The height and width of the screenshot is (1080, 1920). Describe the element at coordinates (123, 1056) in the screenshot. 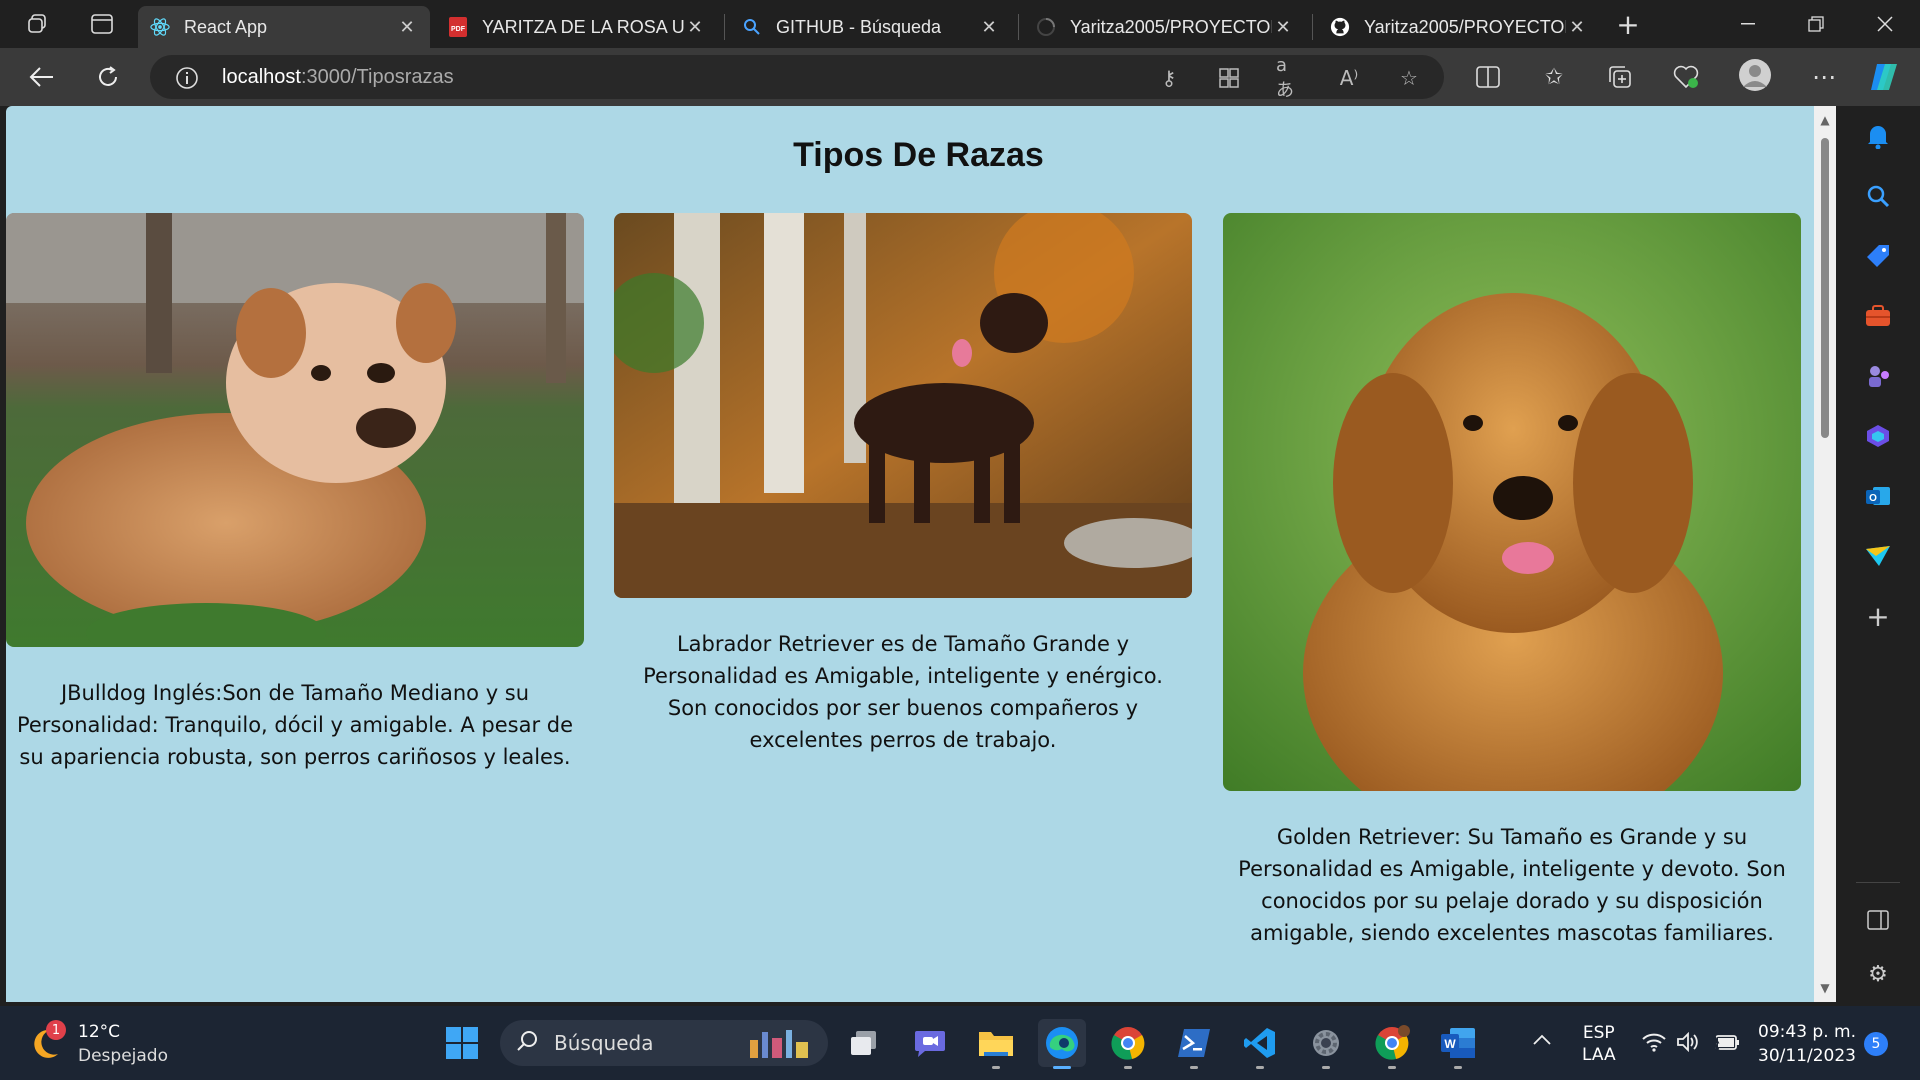

I see `weather-condition: Despejado` at that location.